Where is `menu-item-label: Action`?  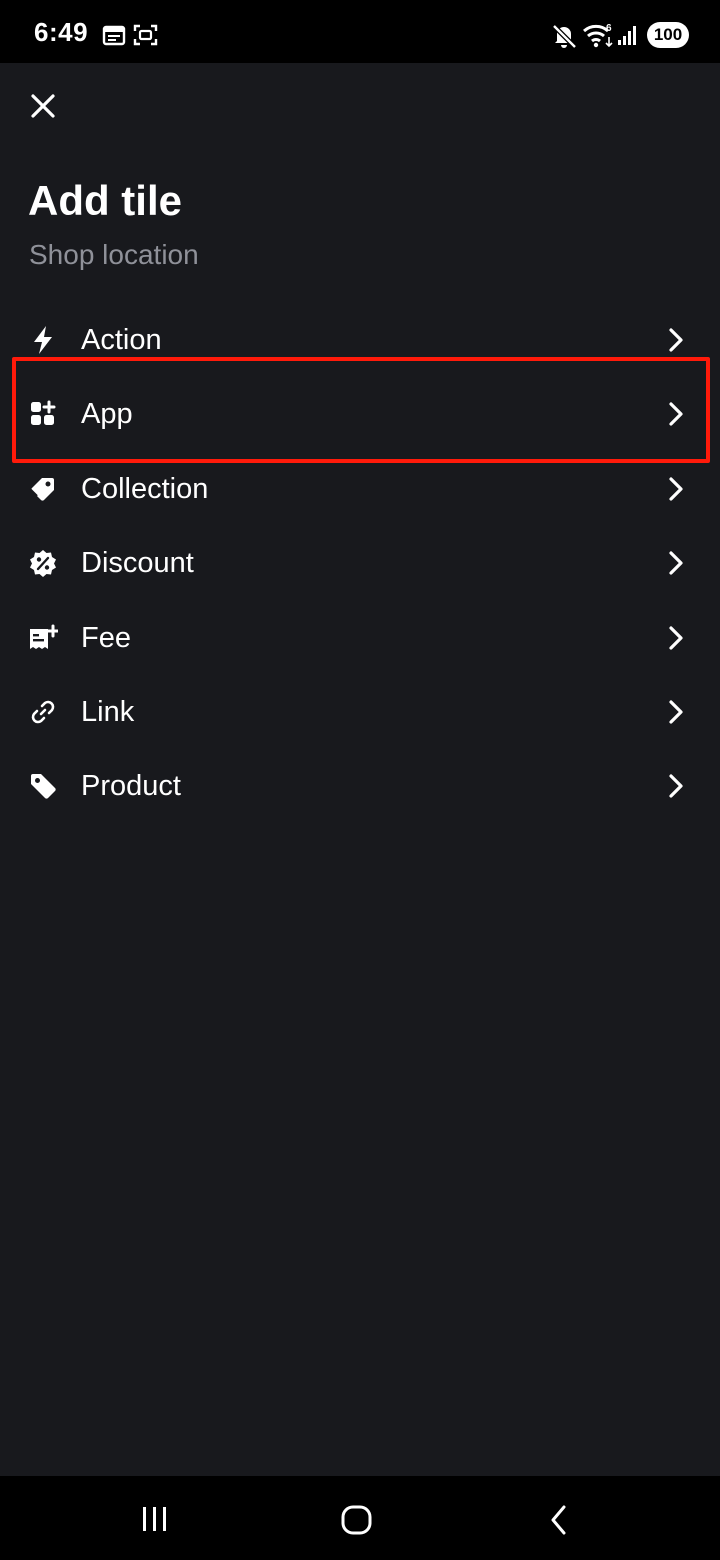
menu-item-label: Action is located at coordinates (121, 340).